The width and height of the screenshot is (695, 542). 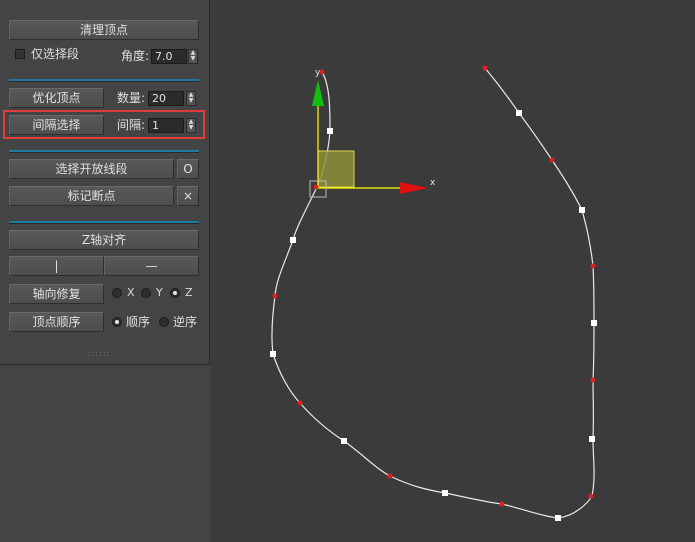 I want to click on angle-input: 7.0, so click(x=169, y=56).